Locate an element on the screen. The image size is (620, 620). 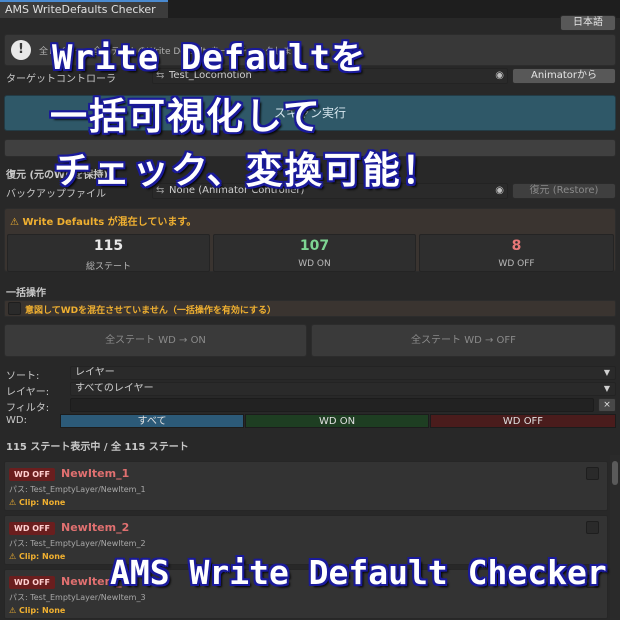
state-path: パス: Test_EmptyLayer/NewItem_2 is located at coordinates (77, 543).